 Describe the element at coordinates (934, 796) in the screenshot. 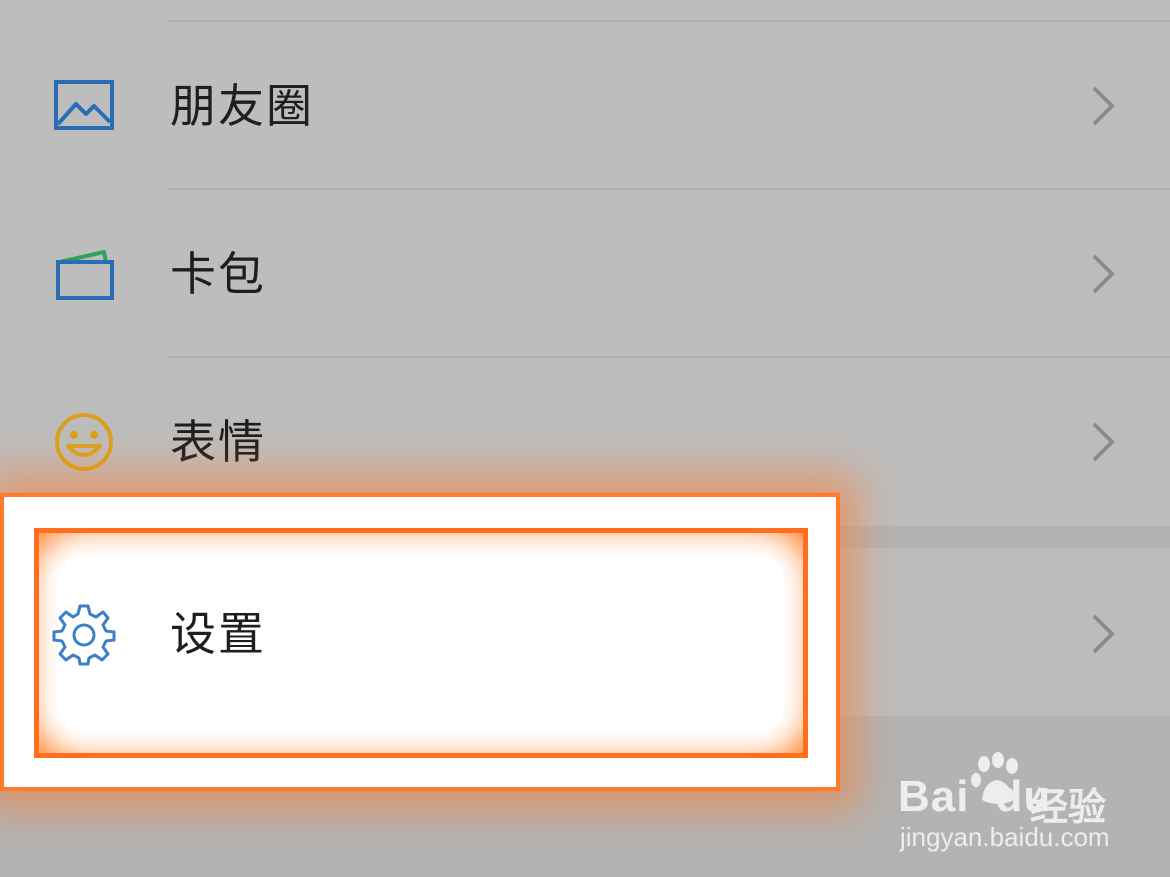

I see `watermark-brand-bai: Bai` at that location.